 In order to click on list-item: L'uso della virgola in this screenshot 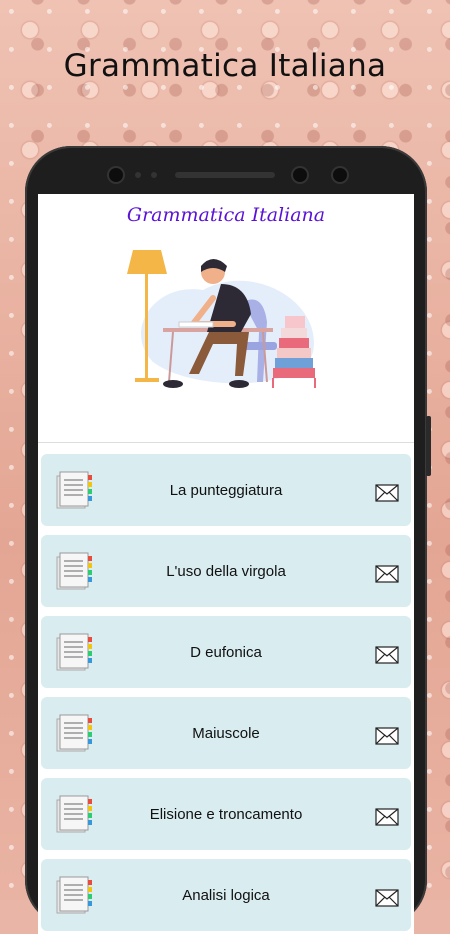, I will do `click(226, 571)`.